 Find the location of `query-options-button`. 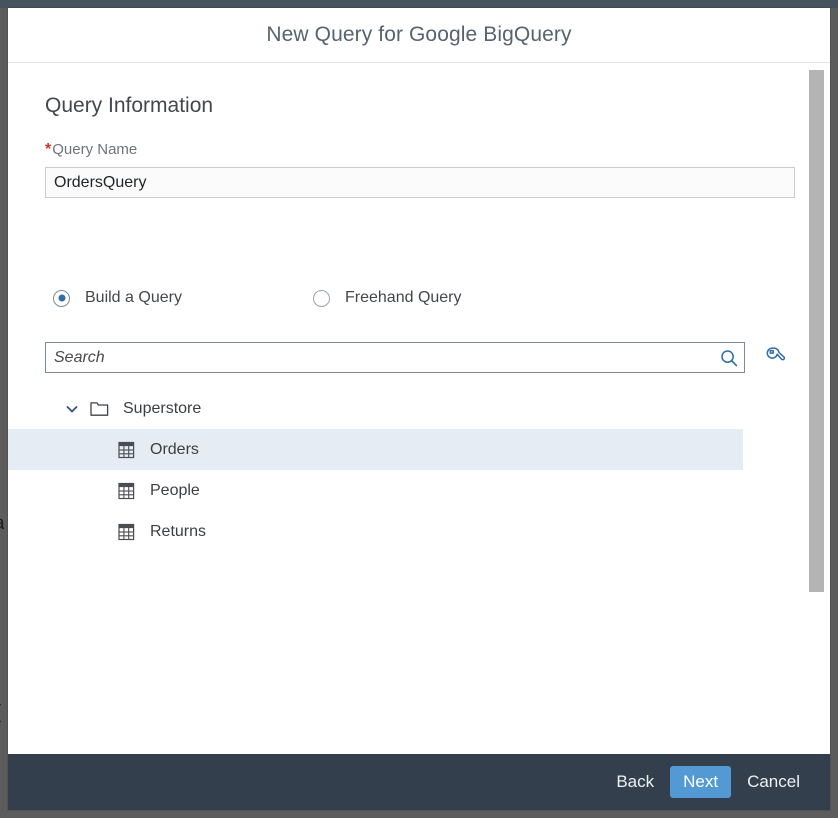

query-options-button is located at coordinates (776, 357).